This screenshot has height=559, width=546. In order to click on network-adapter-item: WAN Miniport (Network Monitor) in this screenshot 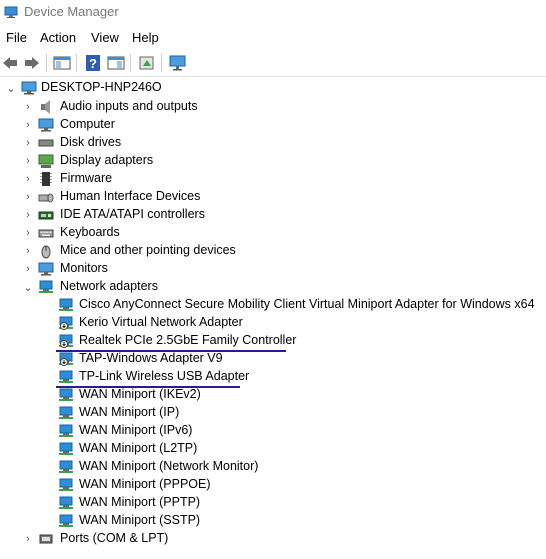, I will do `click(273, 467)`.